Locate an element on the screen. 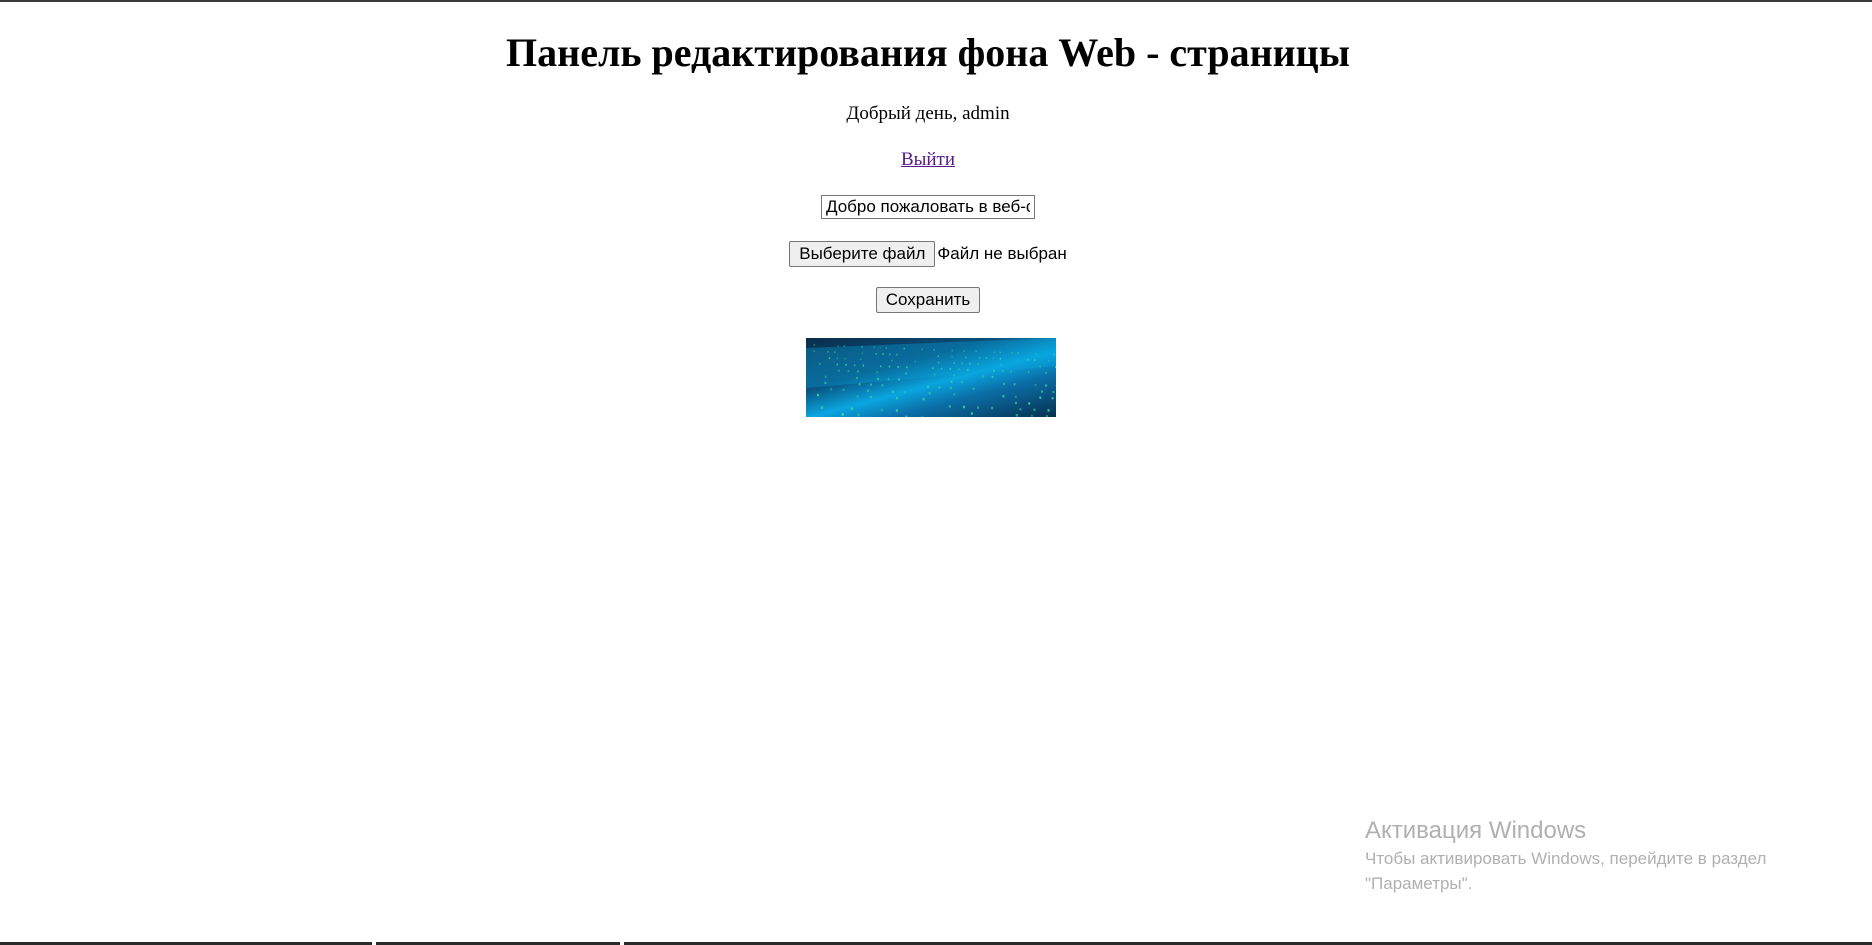 This screenshot has width=1872, height=945. background-image-graphic is located at coordinates (931, 377).